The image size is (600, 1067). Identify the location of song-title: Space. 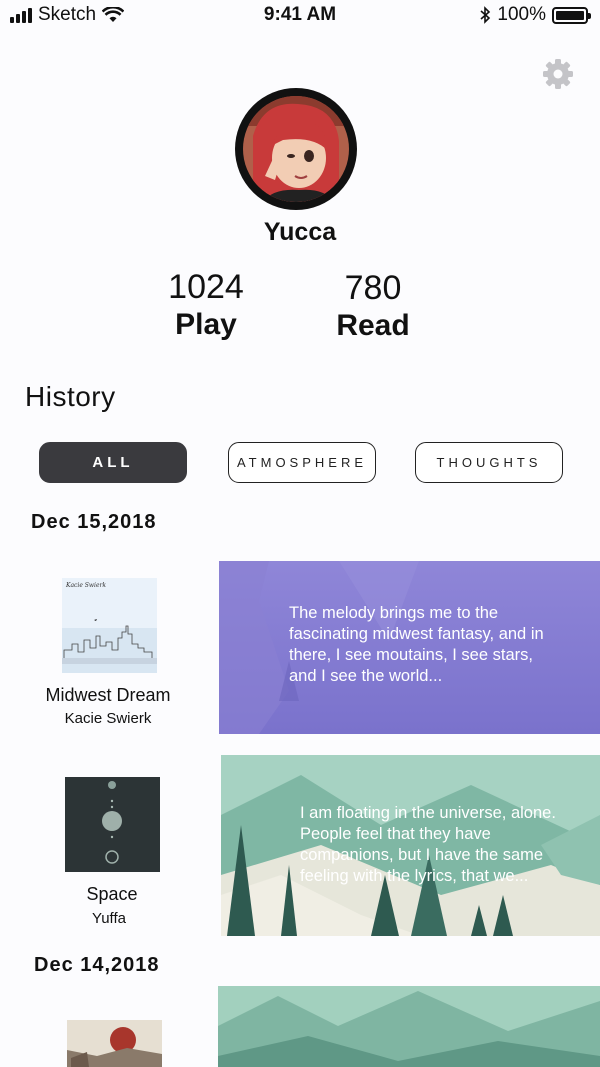
(112, 894).